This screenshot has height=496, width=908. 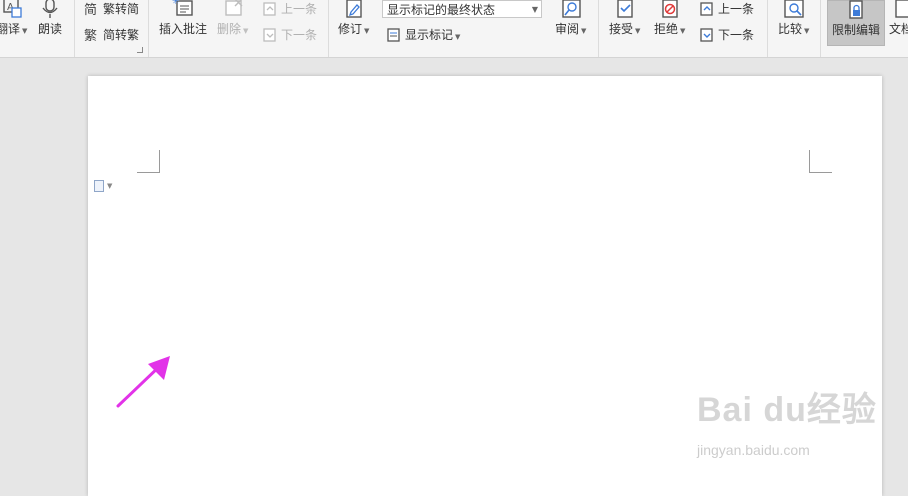 What do you see at coordinates (898, 29) in the screenshot?
I see `document-permission-label: 文档` at bounding box center [898, 29].